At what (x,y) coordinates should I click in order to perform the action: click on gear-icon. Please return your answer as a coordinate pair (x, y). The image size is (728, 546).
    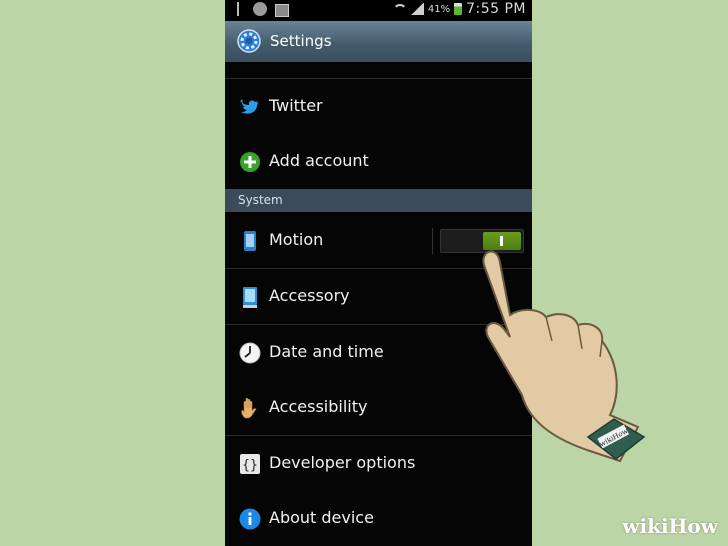
    Looking at the image, I should click on (249, 41).